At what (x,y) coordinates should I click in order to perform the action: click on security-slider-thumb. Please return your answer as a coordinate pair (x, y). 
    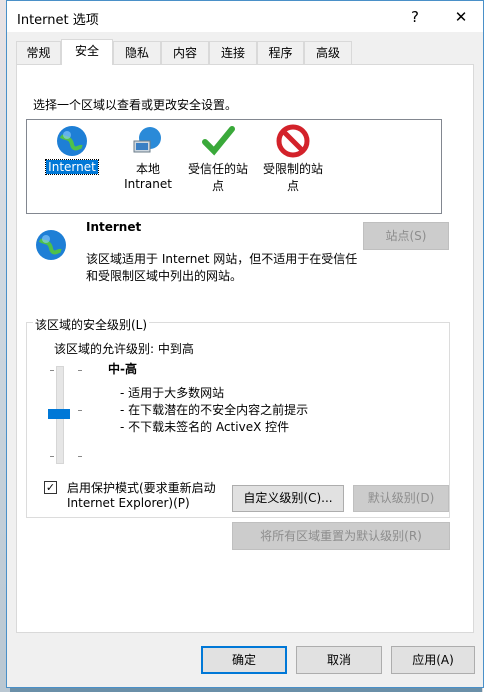
    Looking at the image, I should click on (59, 414).